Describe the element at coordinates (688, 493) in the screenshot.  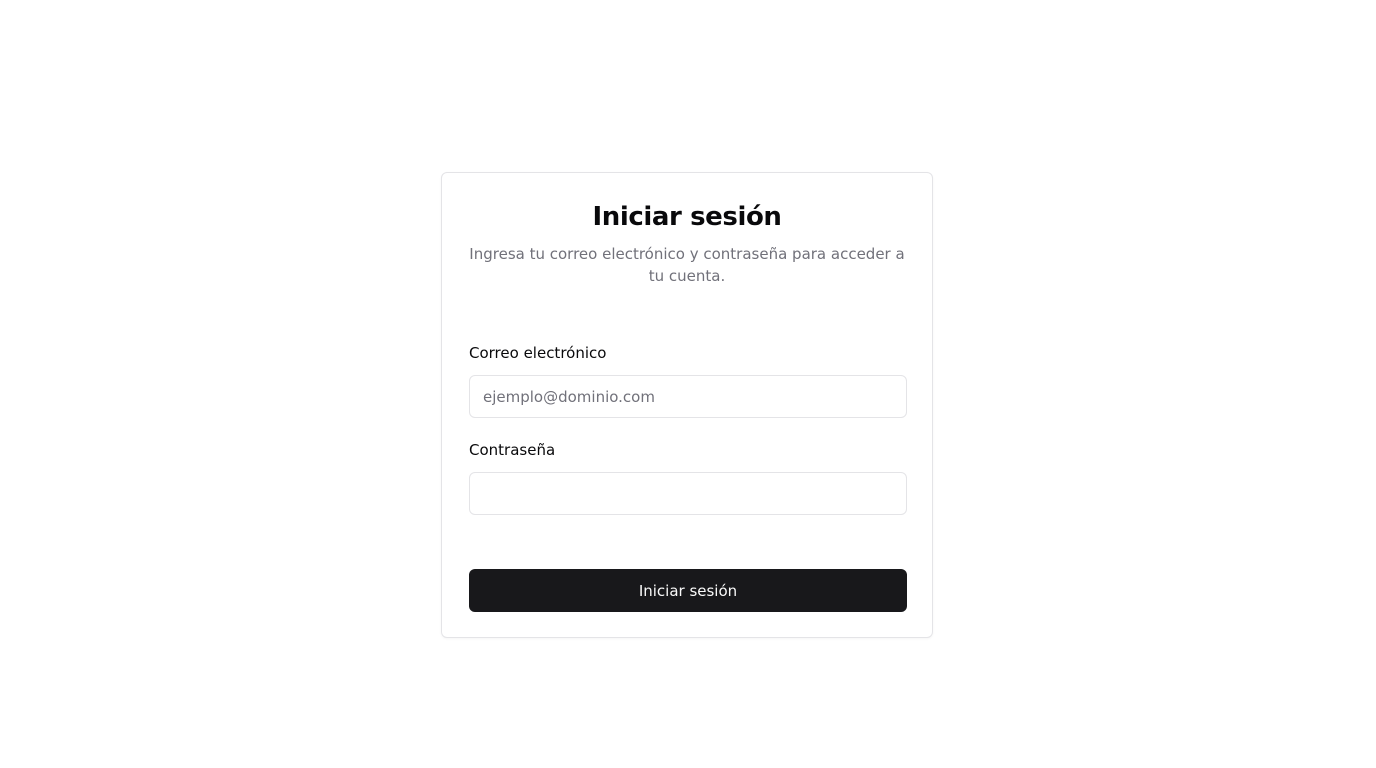
I see `password-field` at that location.